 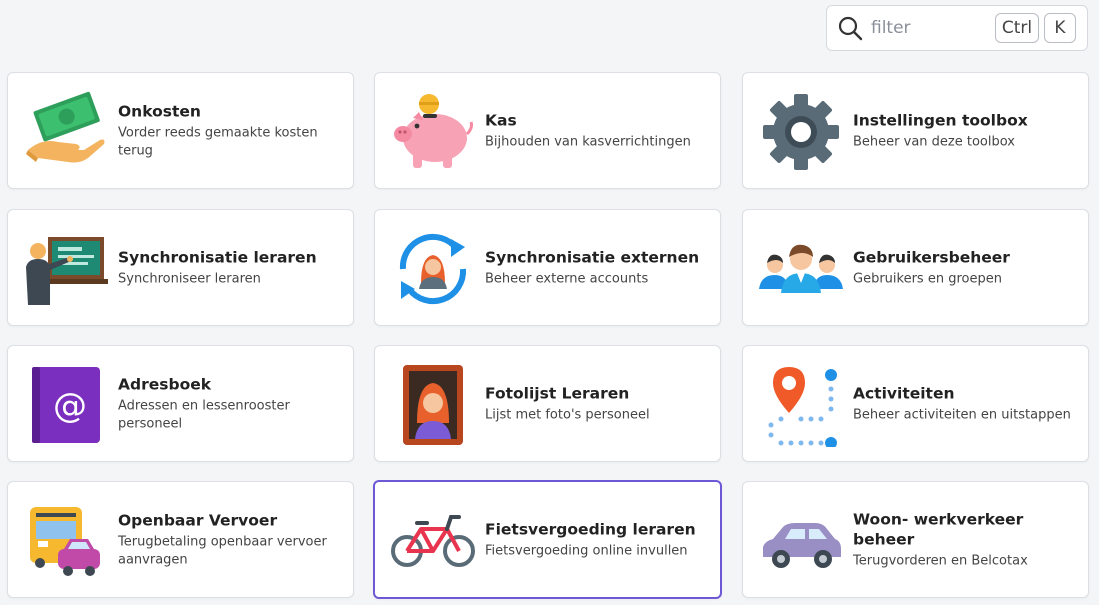 What do you see at coordinates (165, 384) in the screenshot?
I see `tile-title: Adresboek` at bounding box center [165, 384].